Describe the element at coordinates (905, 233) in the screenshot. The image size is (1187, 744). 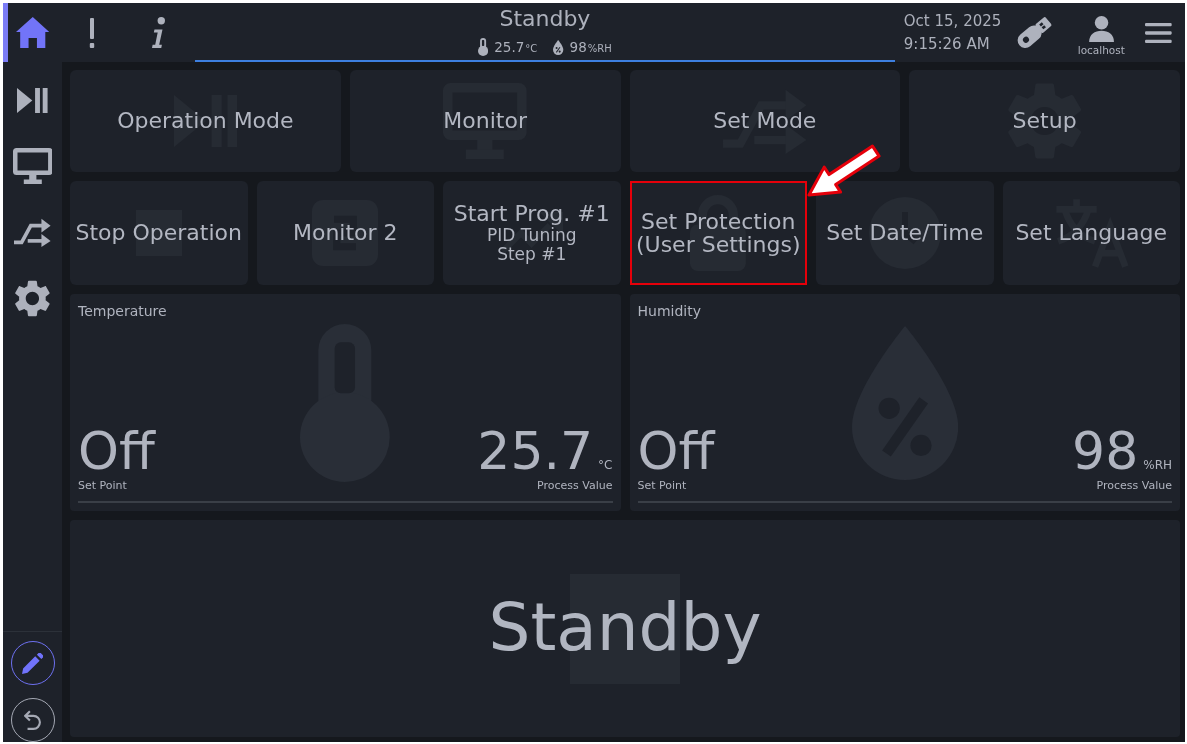
I see `tile-button: Set Date/Time` at that location.